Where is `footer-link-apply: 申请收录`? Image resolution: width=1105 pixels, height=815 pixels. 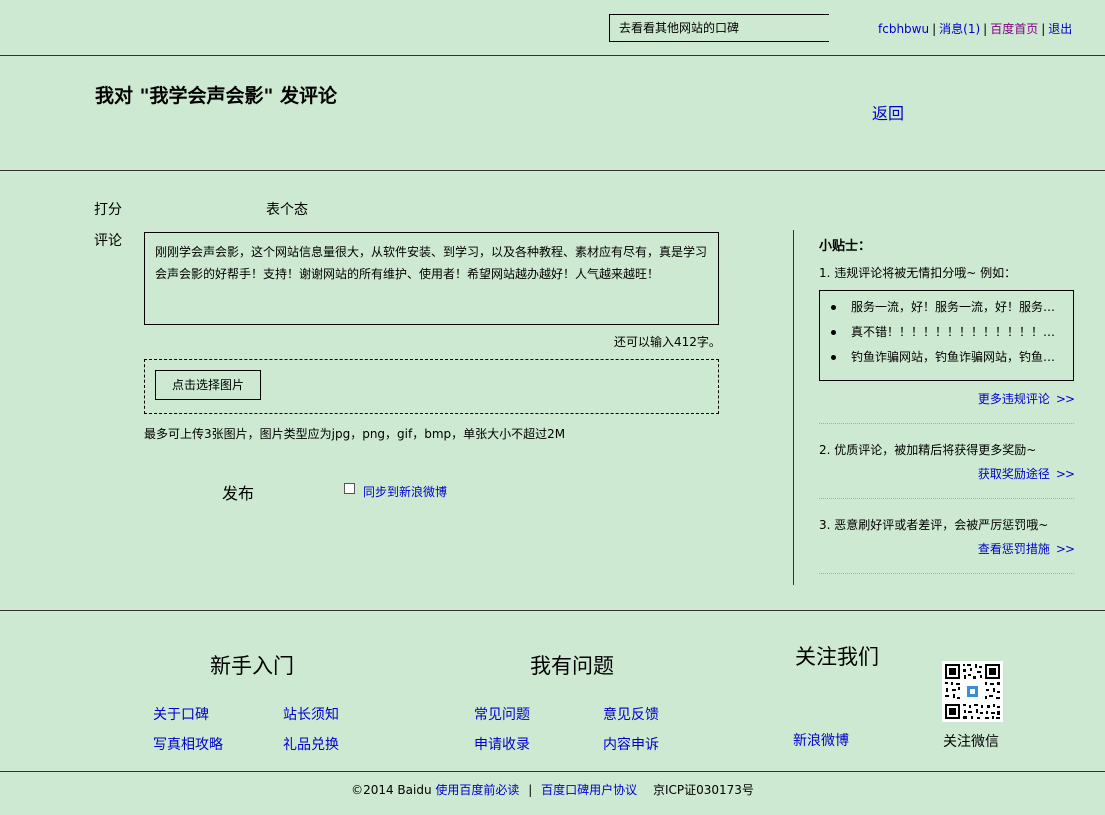
footer-link-apply: 申请收录 is located at coordinates (502, 744).